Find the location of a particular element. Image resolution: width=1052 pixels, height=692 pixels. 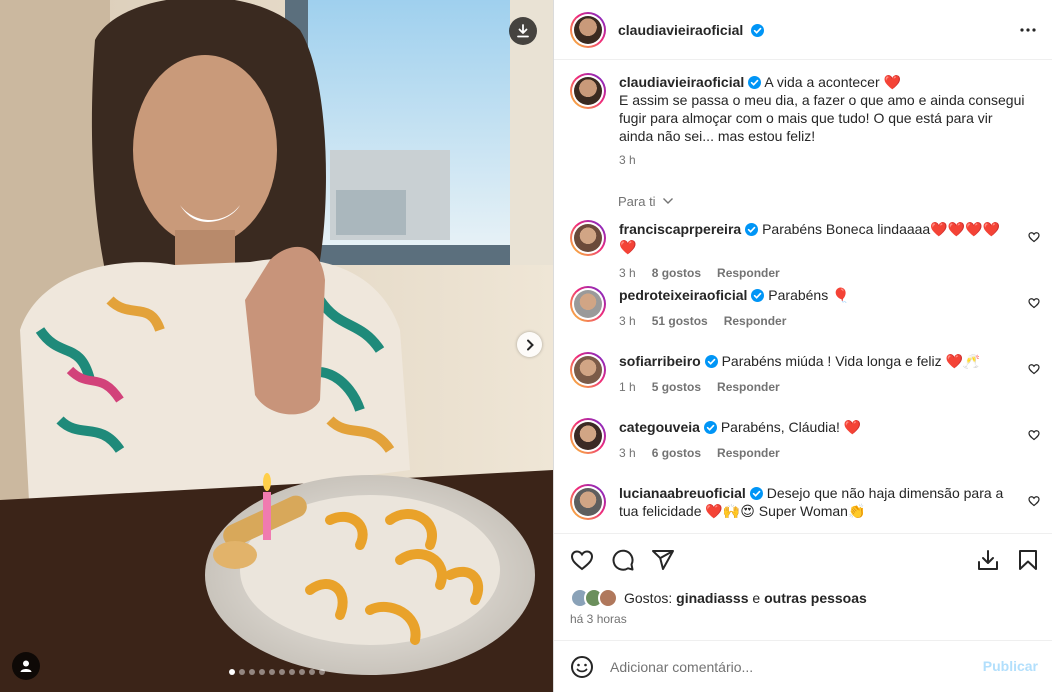

caption-time: 3 h is located at coordinates (627, 160).